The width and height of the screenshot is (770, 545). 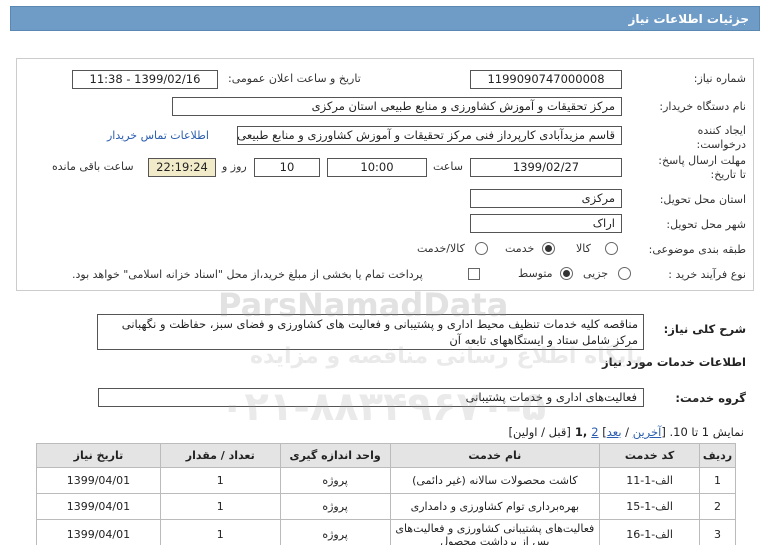 I want to click on radio-medium, so click(x=566, y=273).